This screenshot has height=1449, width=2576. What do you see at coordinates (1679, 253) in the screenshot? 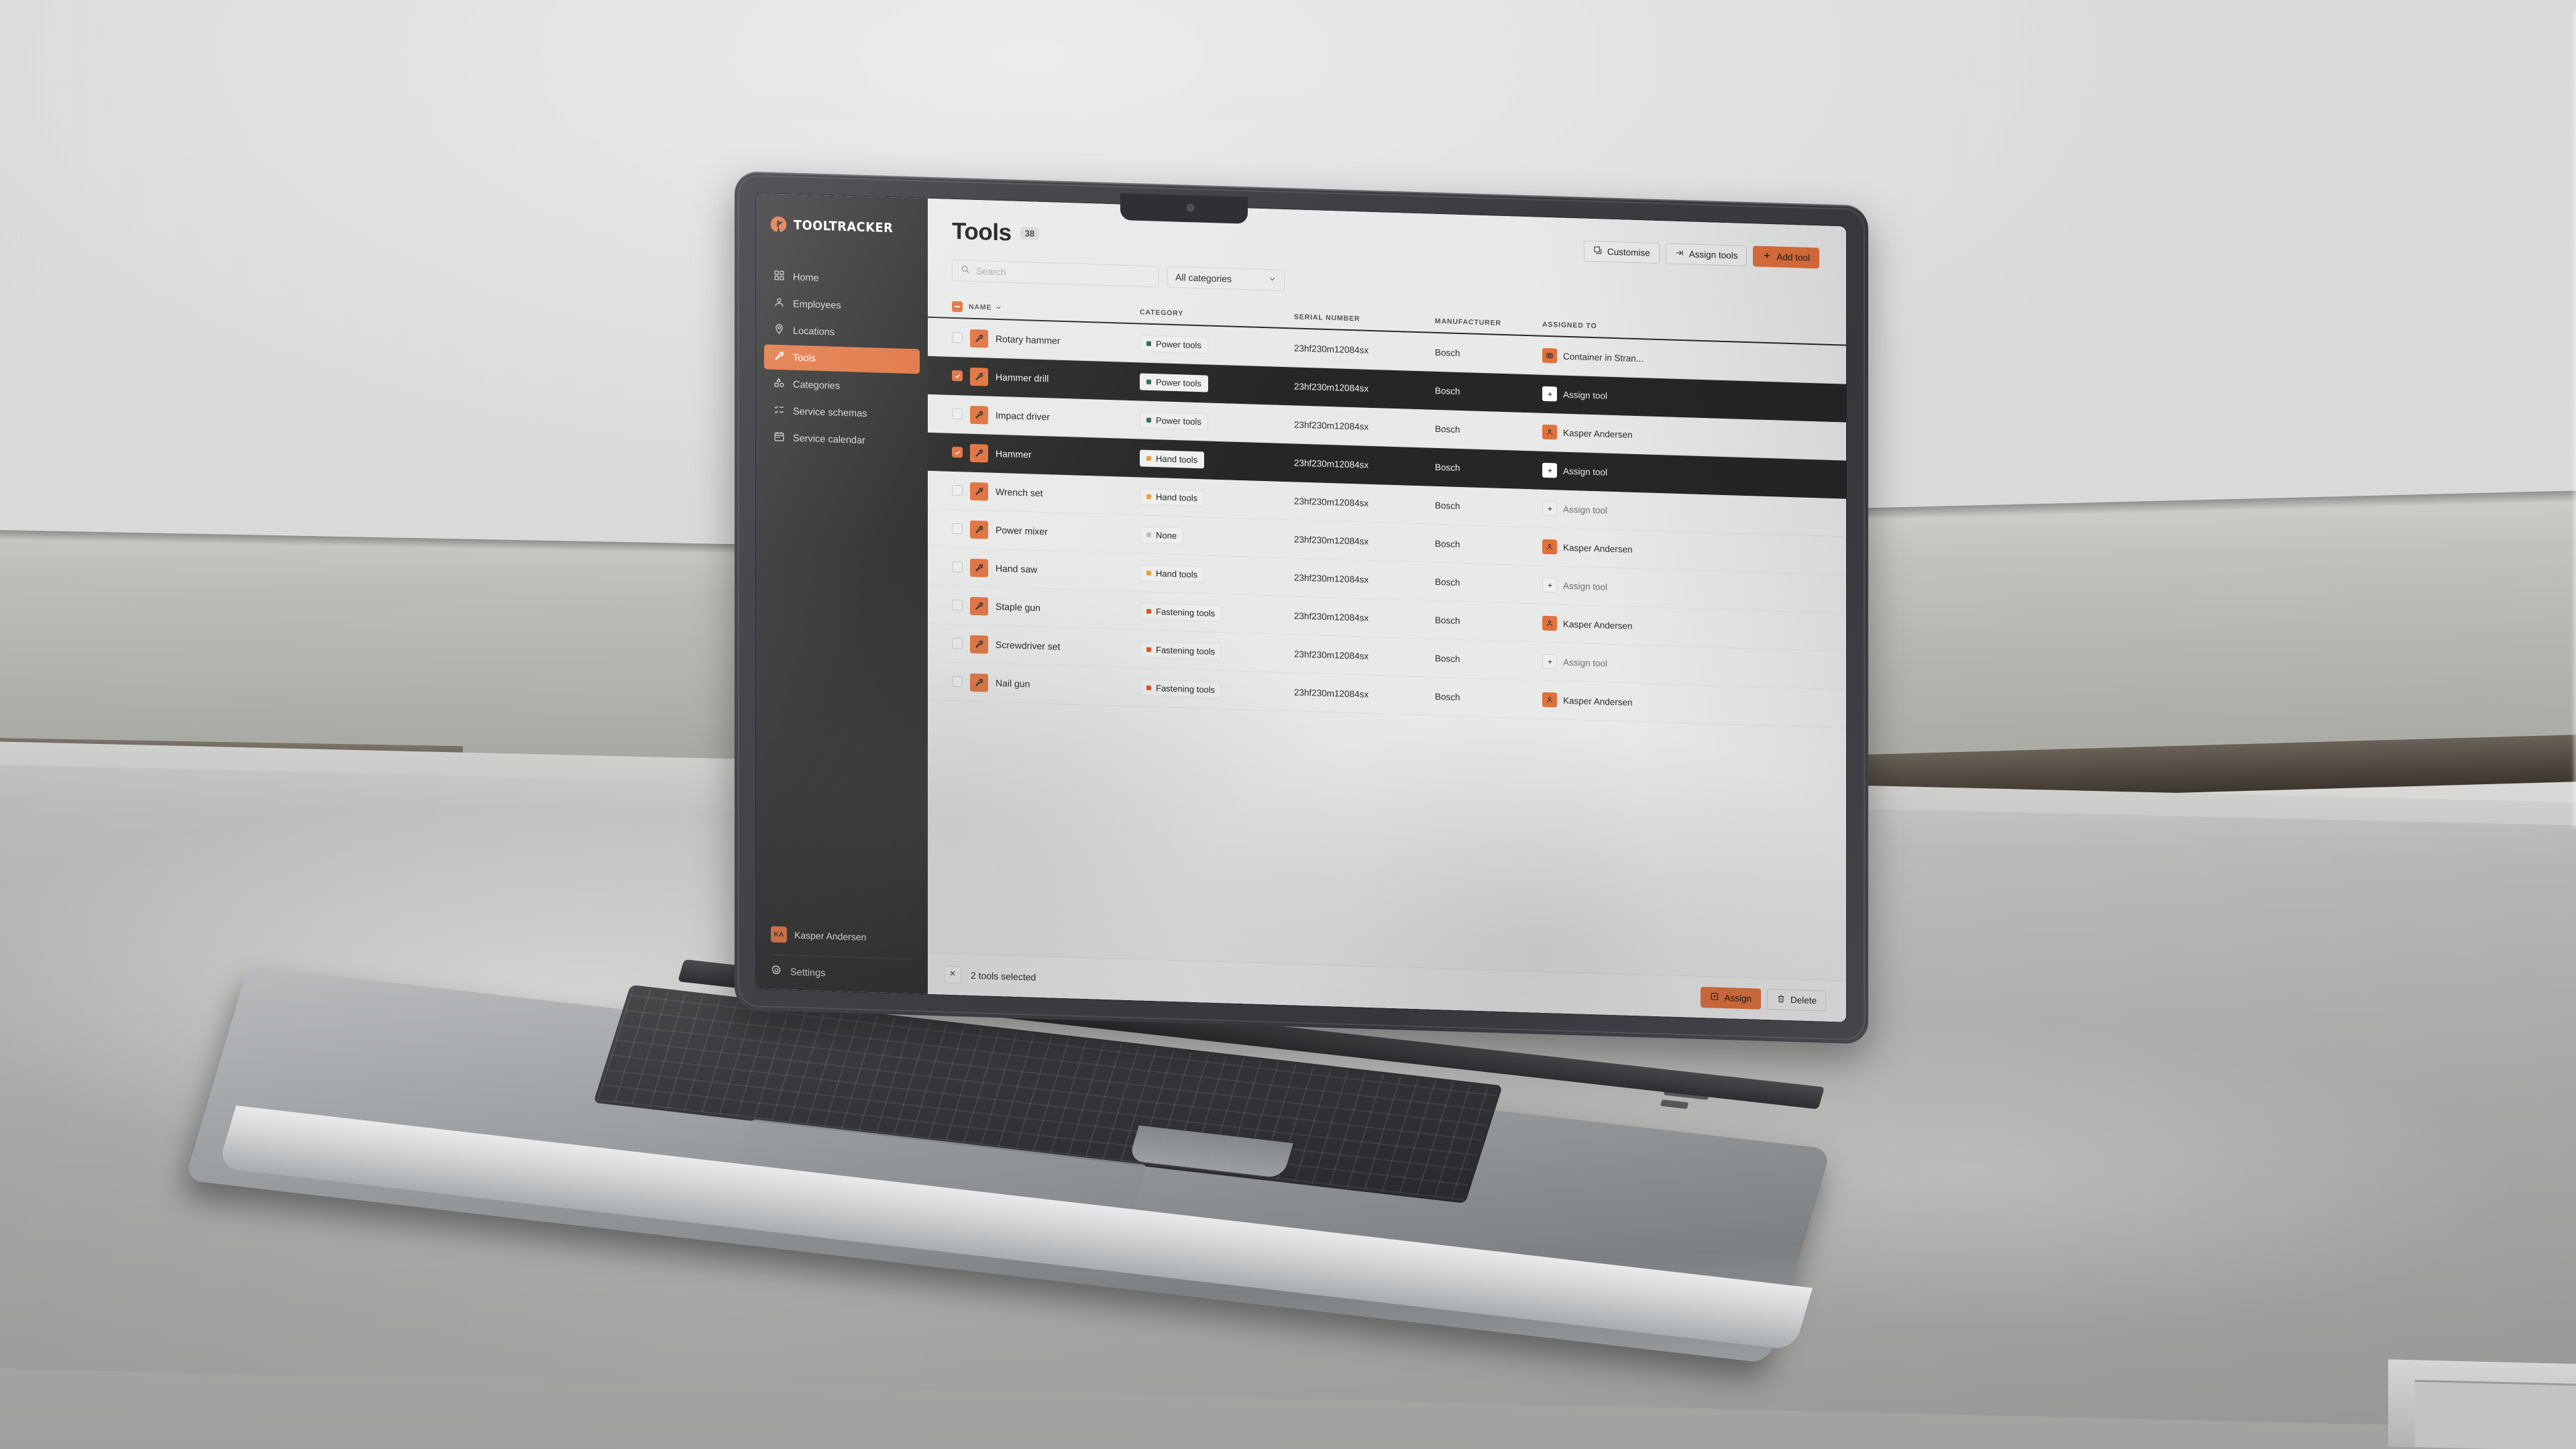
I see `assign-icon` at bounding box center [1679, 253].